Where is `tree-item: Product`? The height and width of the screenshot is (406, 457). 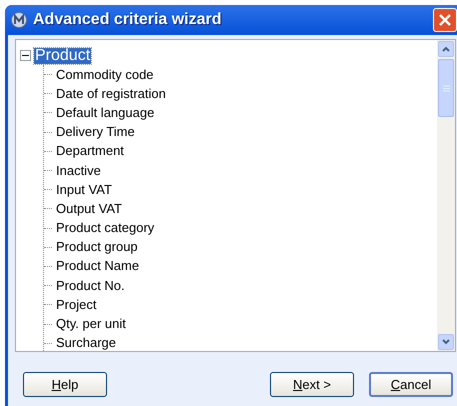
tree-item: Product is located at coordinates (63, 56).